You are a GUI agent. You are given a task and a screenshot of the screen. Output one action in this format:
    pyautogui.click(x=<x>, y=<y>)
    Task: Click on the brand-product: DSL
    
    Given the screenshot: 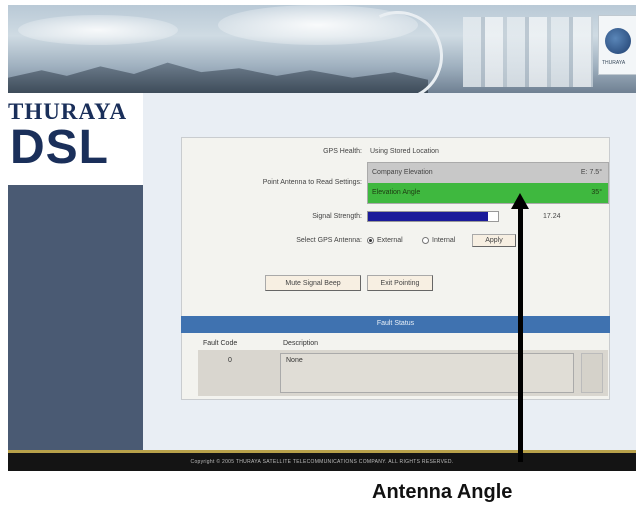 What is the action you would take?
    pyautogui.click(x=59, y=147)
    